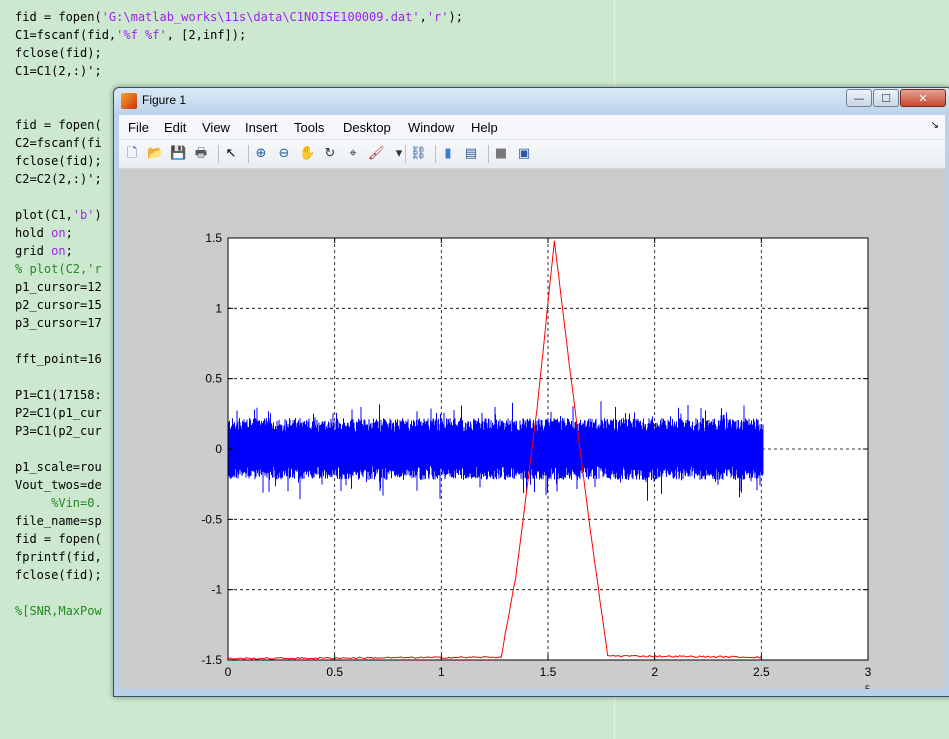 The image size is (949, 739). I want to click on menu-help: Help, so click(484, 127).